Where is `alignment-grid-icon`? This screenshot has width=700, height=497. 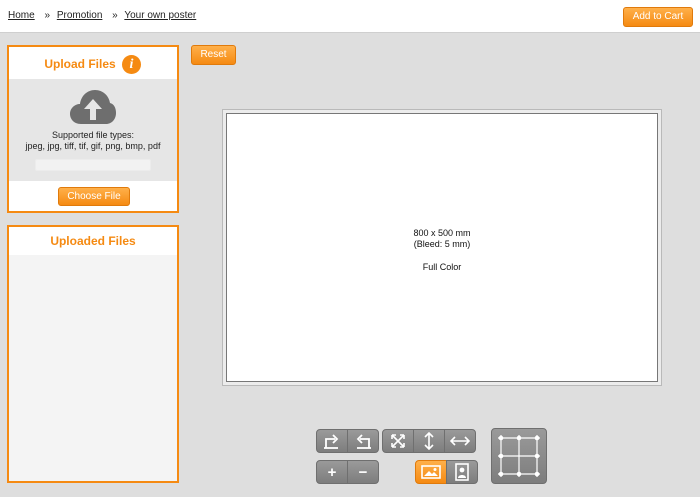
alignment-grid-icon is located at coordinates (519, 456).